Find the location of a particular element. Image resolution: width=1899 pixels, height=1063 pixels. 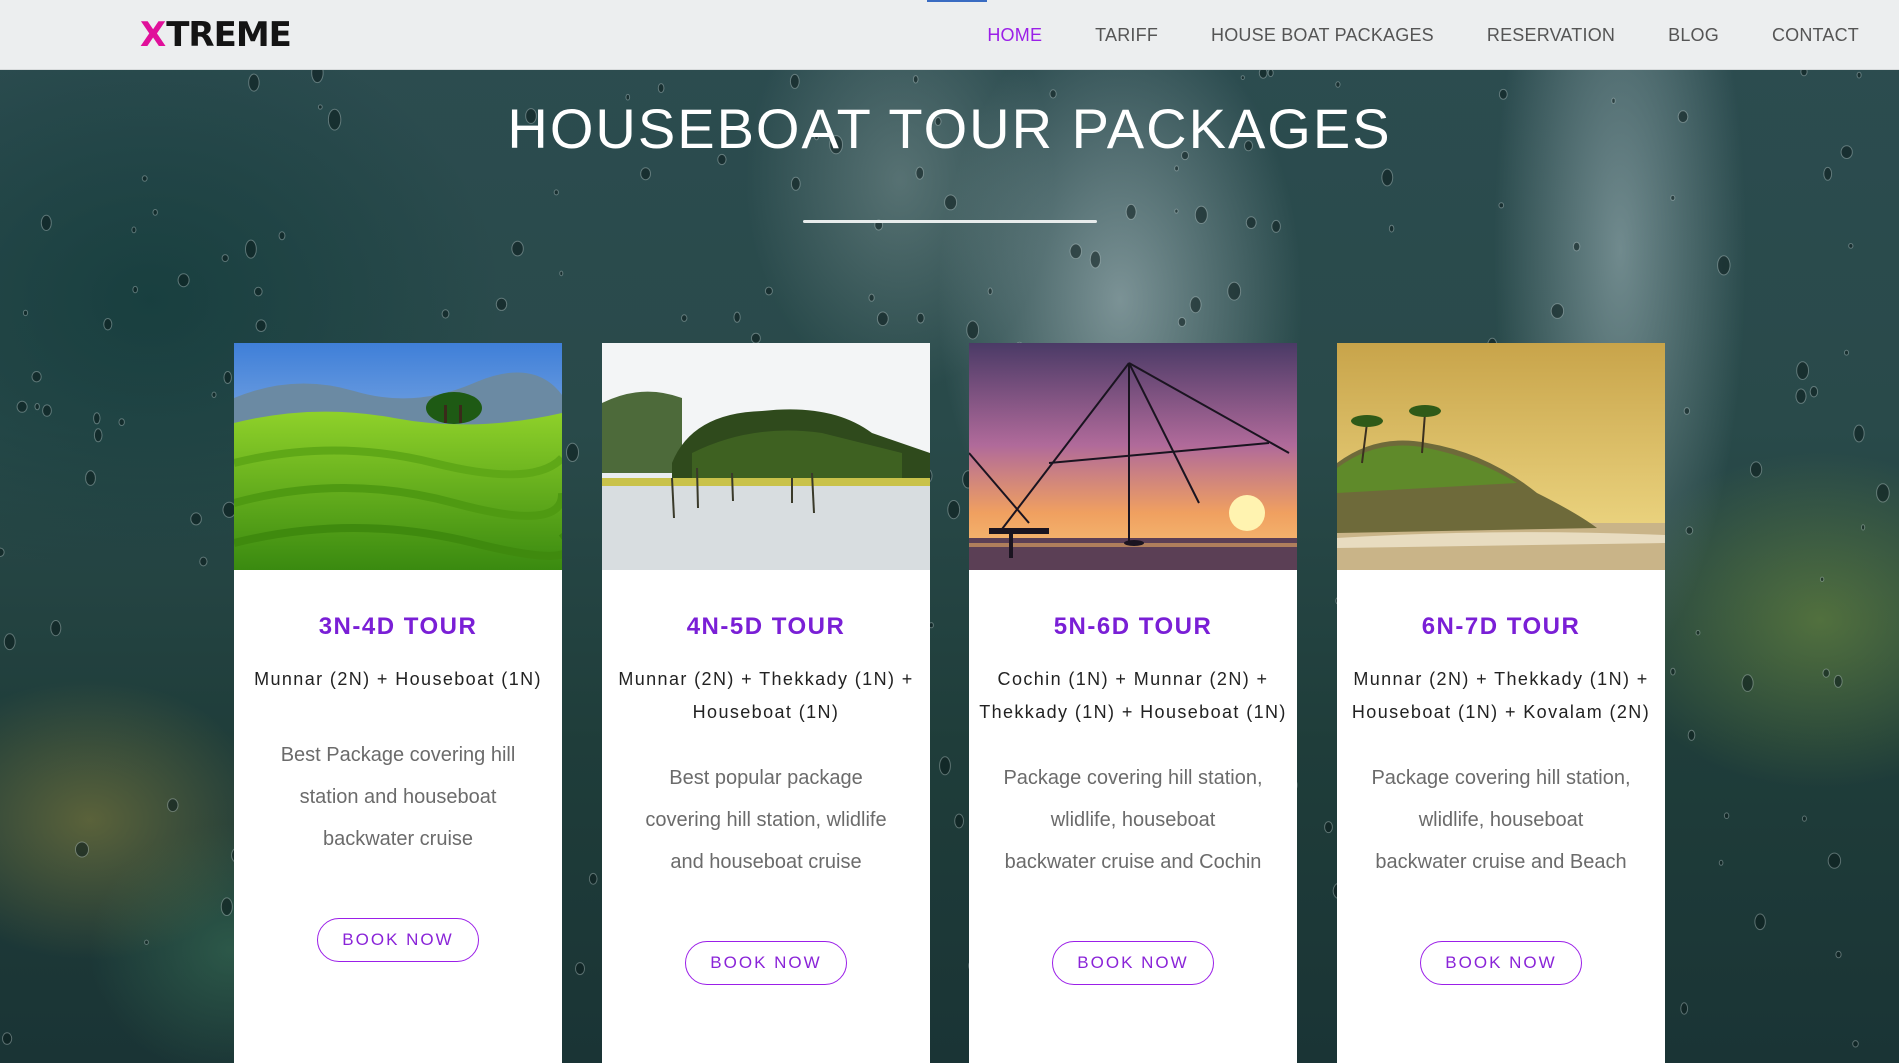

nav-contact: CONTACT is located at coordinates (1815, 35).